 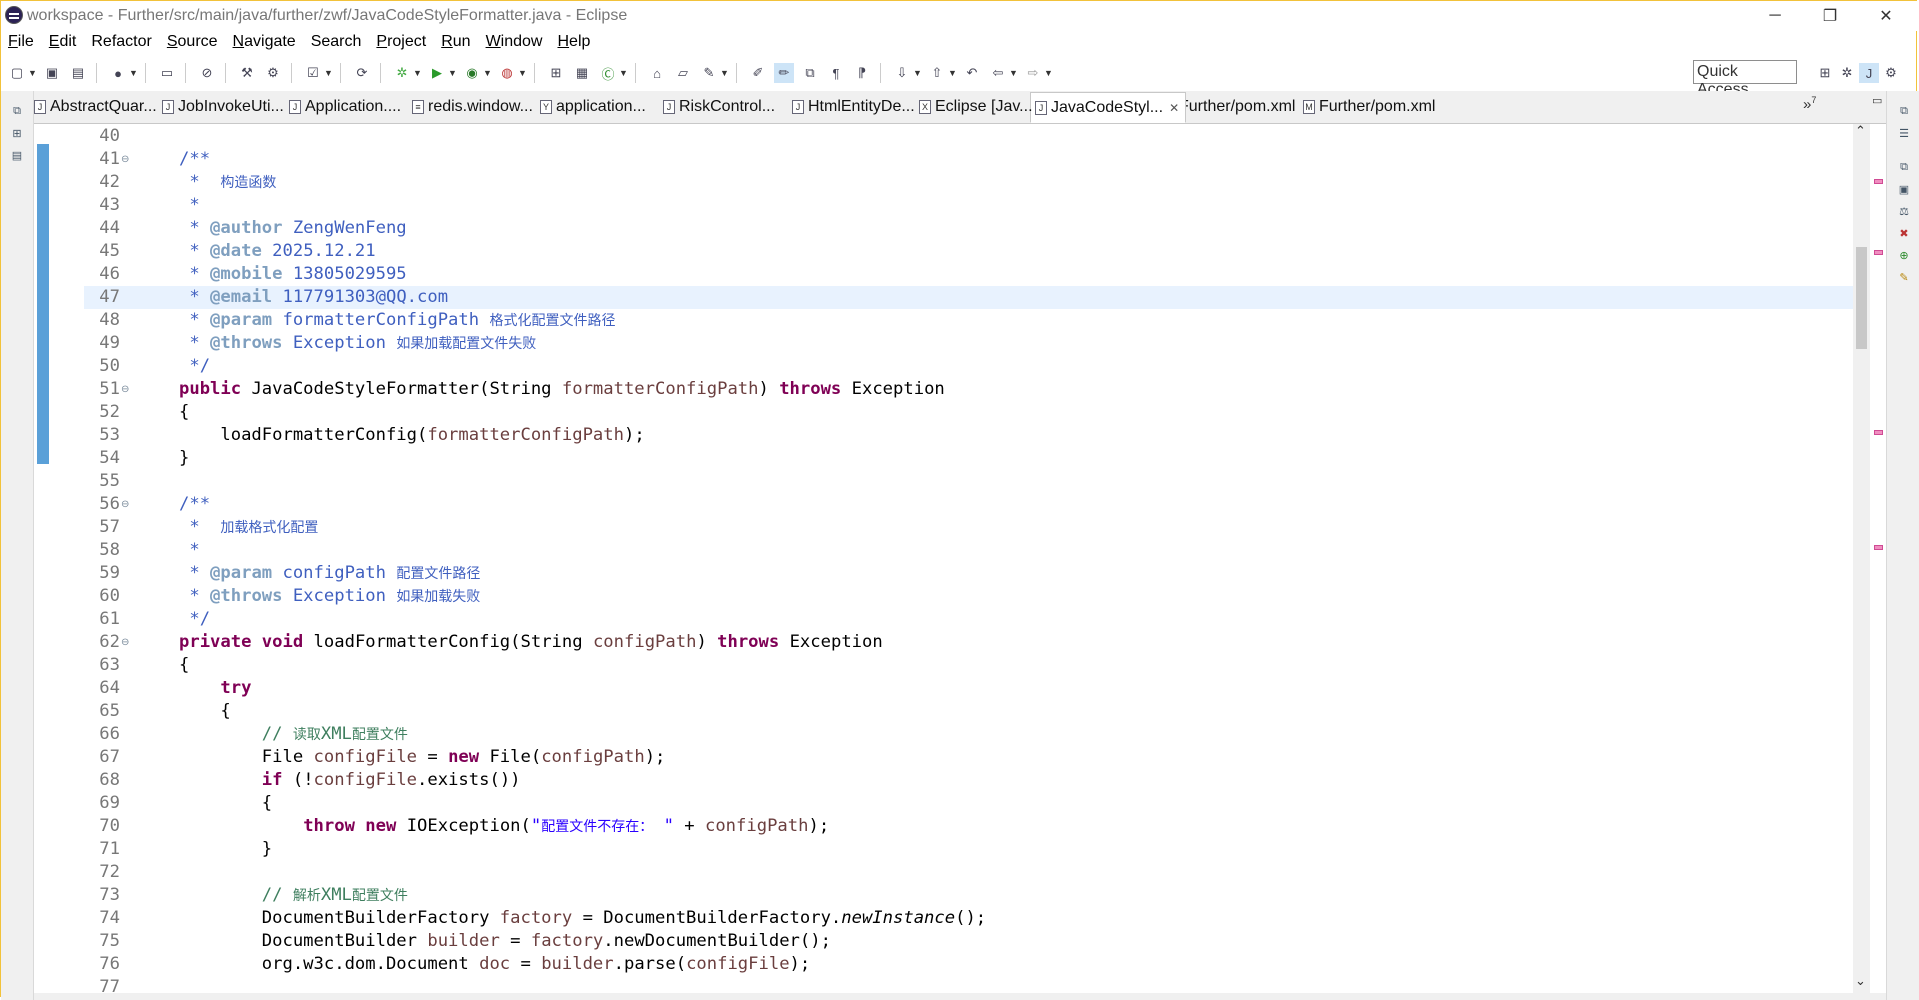 What do you see at coordinates (1877, 100) in the screenshot?
I see `minimize-editor-icon: ▭` at bounding box center [1877, 100].